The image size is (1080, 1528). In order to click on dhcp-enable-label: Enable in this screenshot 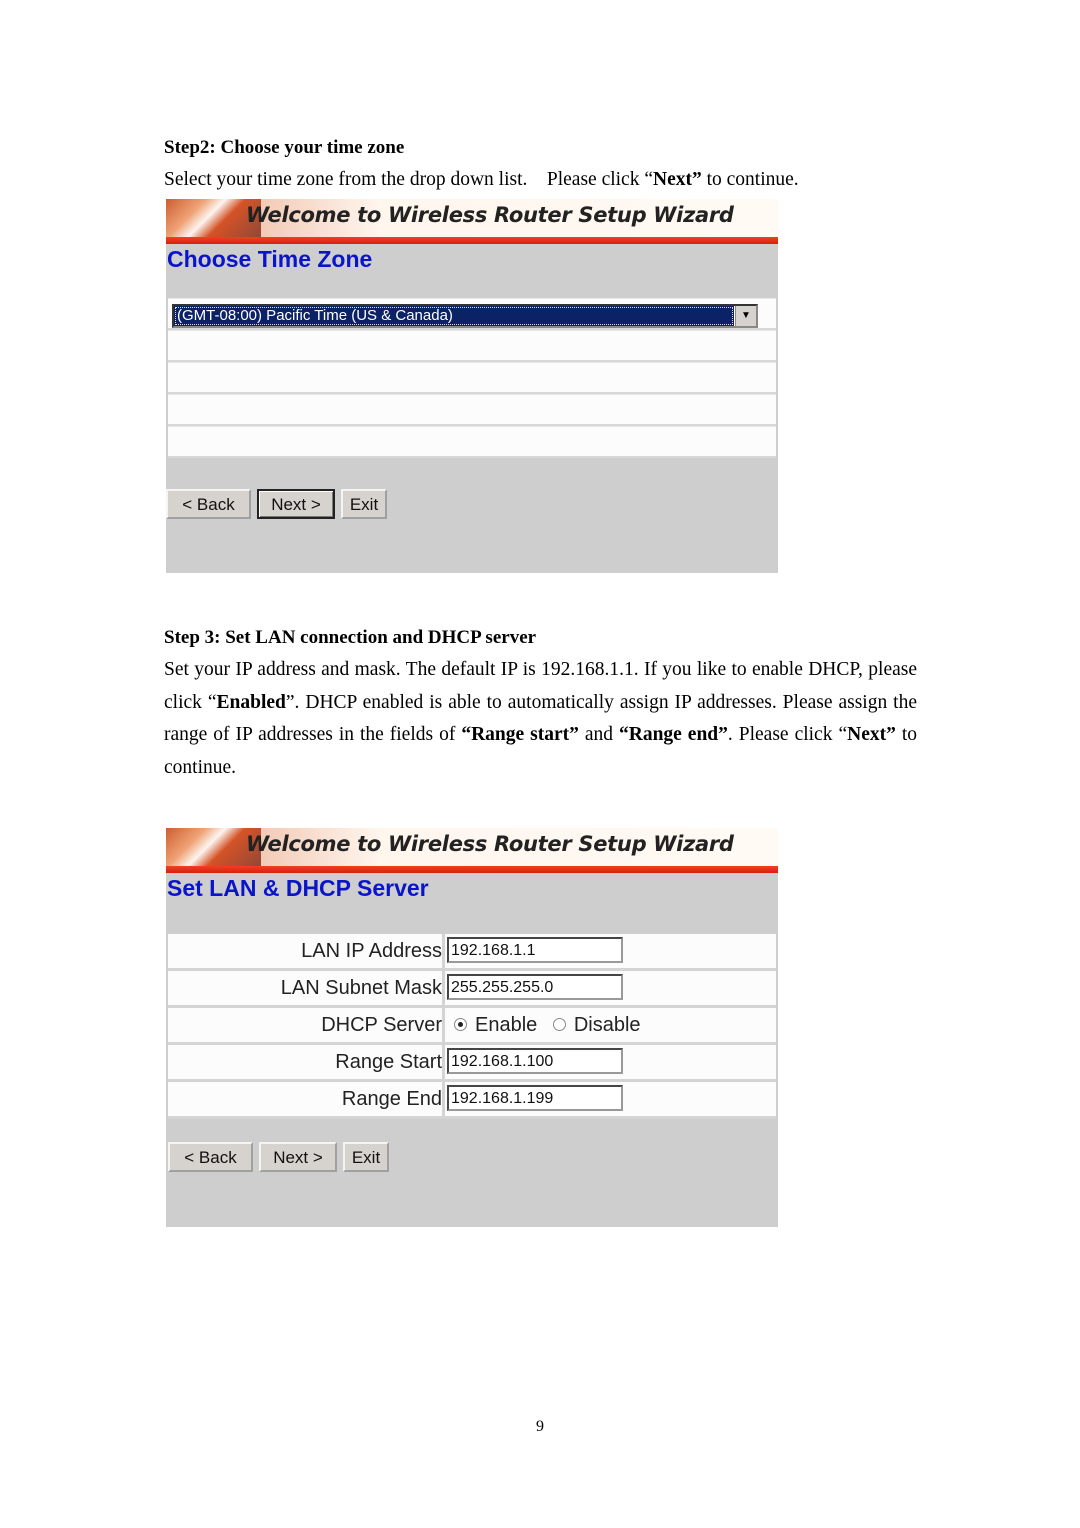, I will do `click(506, 1025)`.